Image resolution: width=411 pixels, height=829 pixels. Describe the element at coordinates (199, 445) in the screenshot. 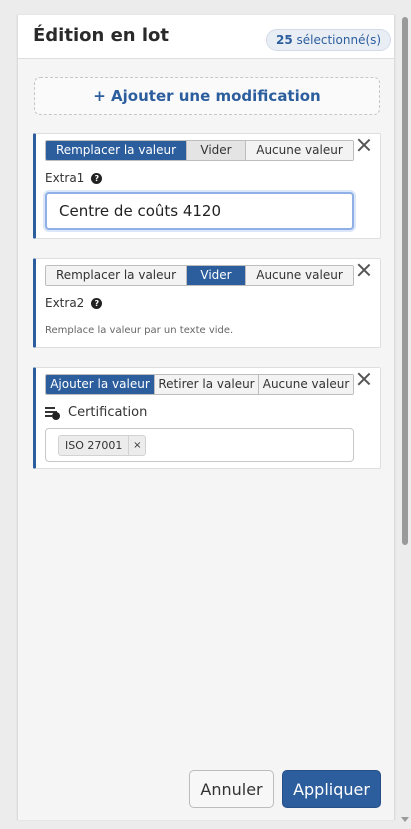

I see `tag-input: ISO 27001 ×` at that location.